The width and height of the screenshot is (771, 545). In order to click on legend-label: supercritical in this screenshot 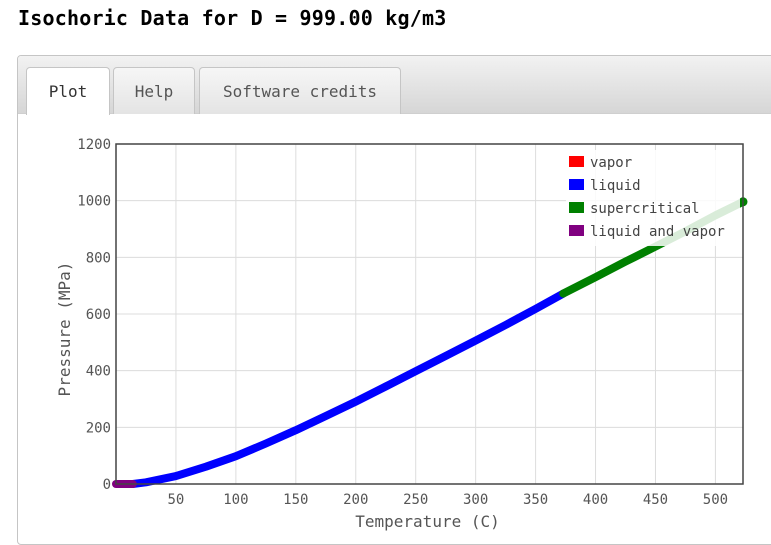, I will do `click(645, 209)`.